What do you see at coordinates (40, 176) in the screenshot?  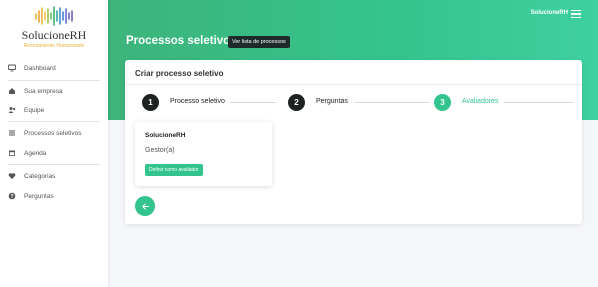 I see `sidebar-item-label: Categorias` at bounding box center [40, 176].